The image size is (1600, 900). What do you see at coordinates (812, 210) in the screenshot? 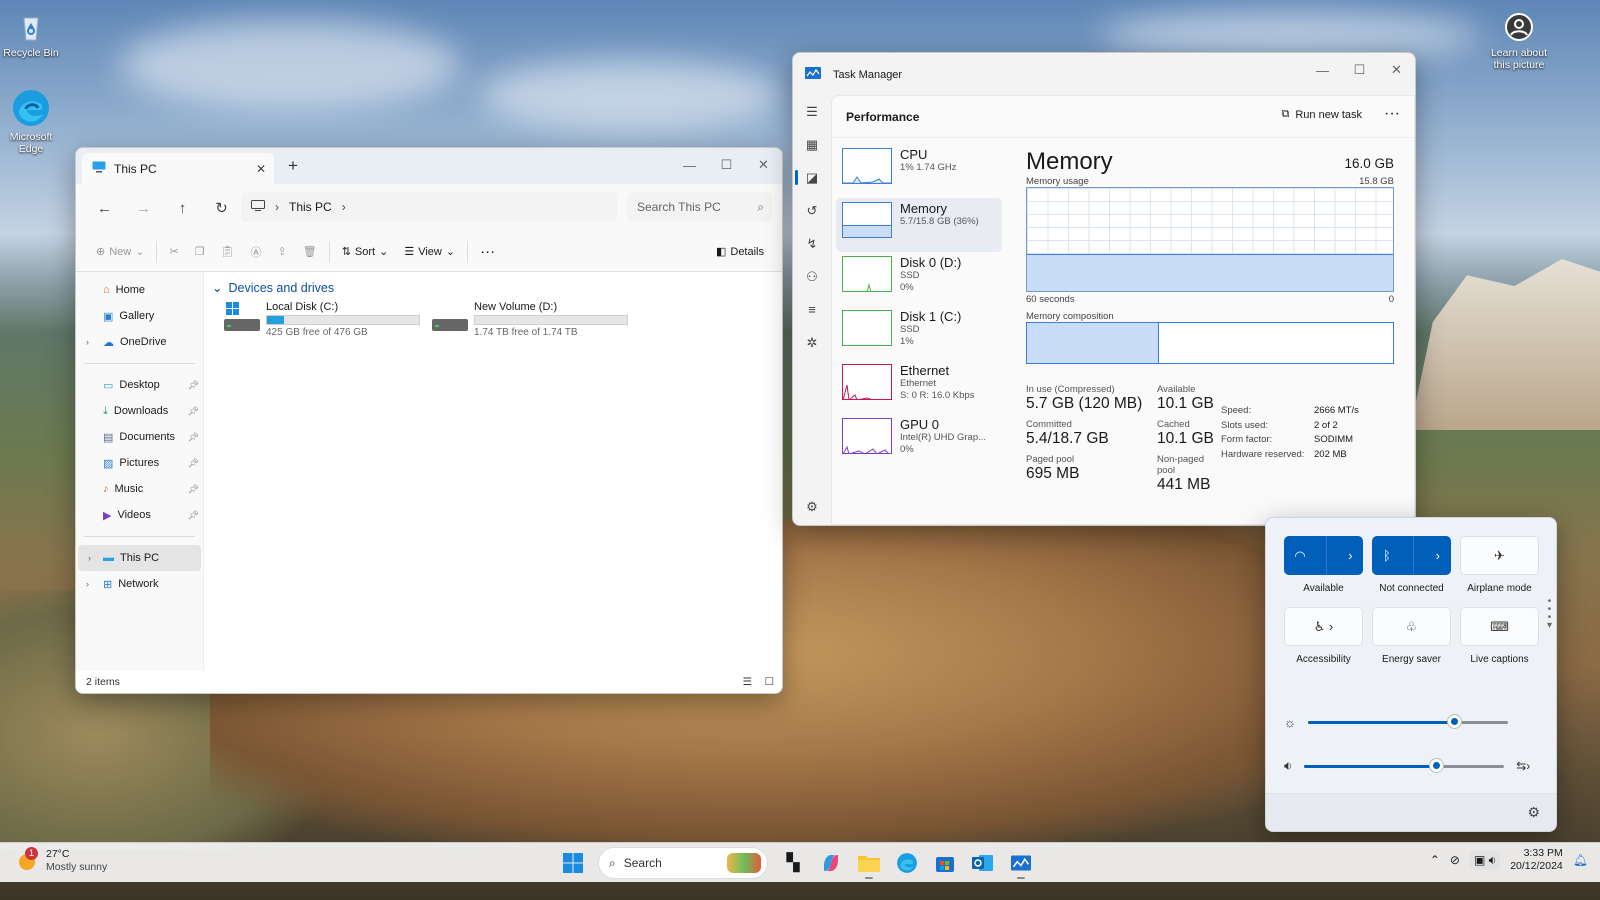
I see `app-history-icon: ↺` at bounding box center [812, 210].